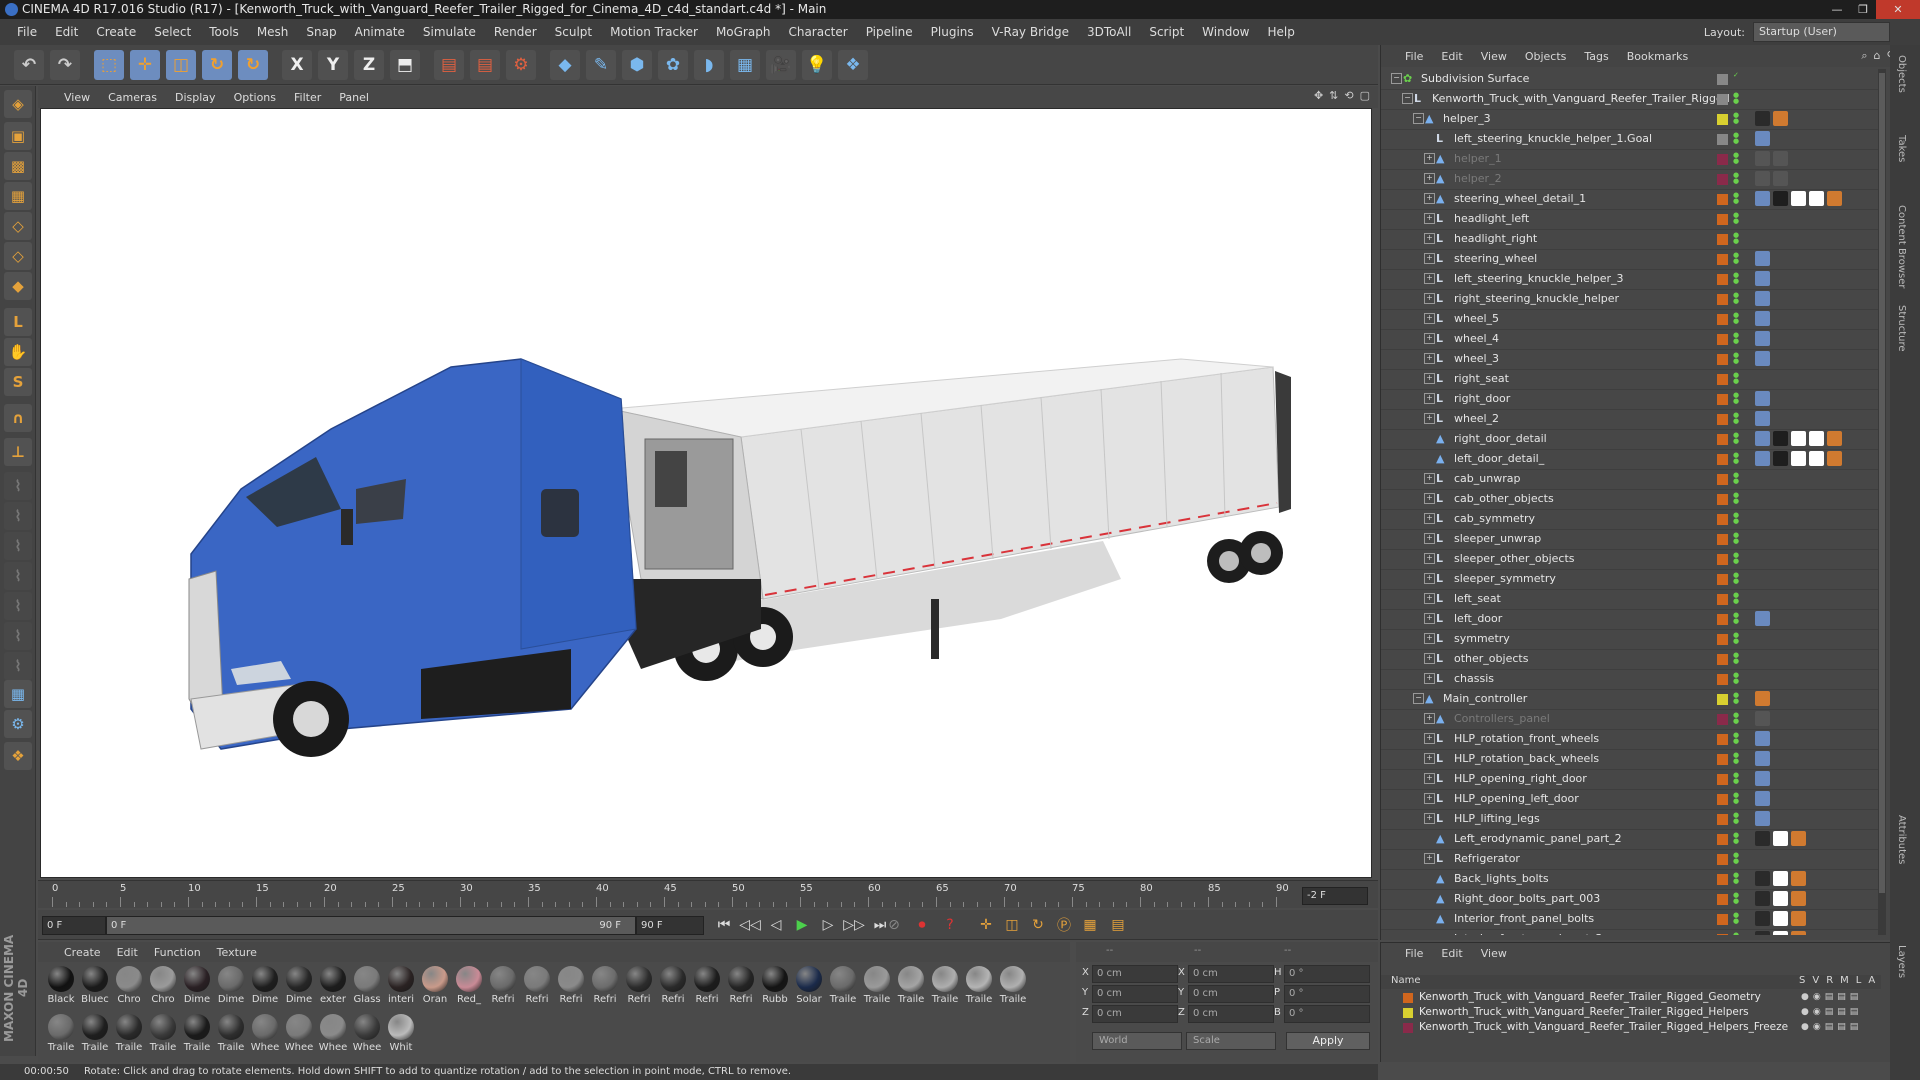 The height and width of the screenshot is (1080, 1920). I want to click on object-row: + L Refrigerator ● ●, so click(1631, 859).